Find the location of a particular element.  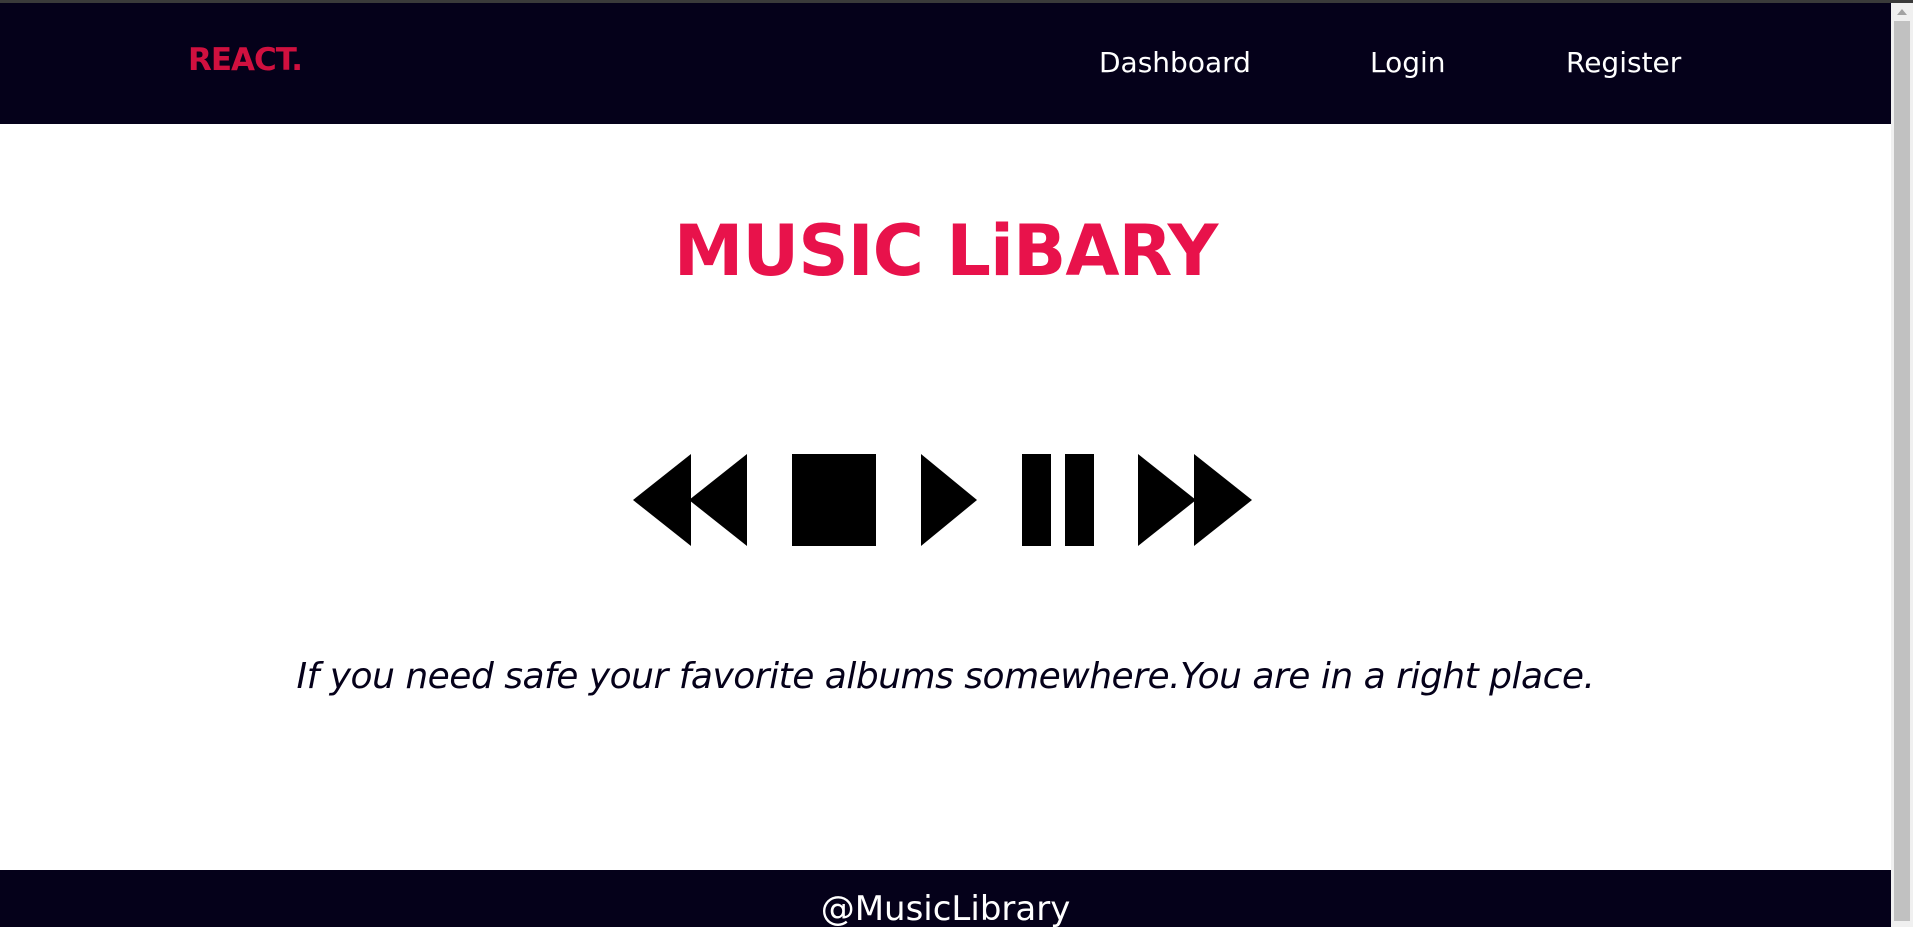

pause-icon is located at coordinates (1058, 500).